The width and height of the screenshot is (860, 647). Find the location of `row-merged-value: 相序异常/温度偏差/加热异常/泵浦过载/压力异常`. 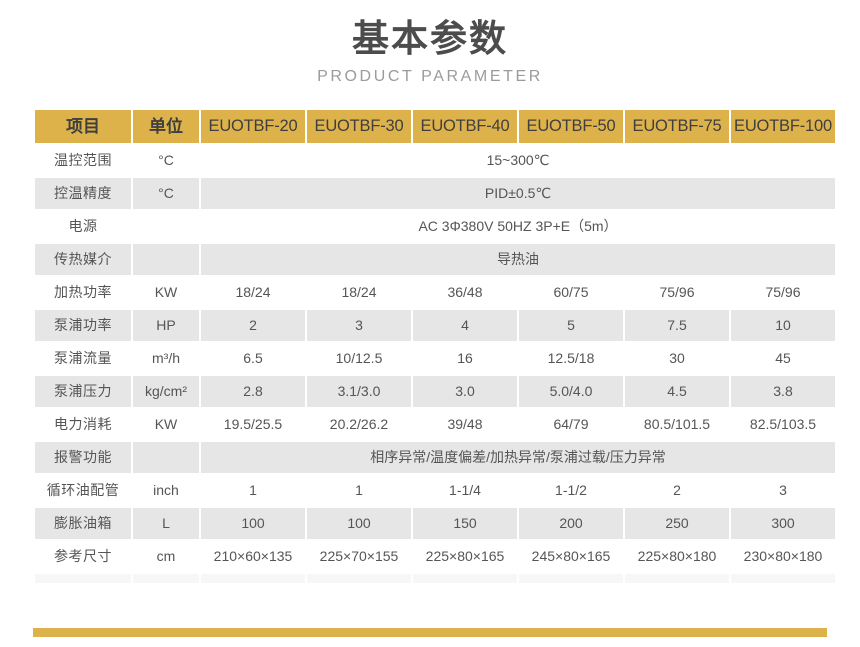

row-merged-value: 相序异常/温度偏差/加热异常/泵浦过载/压力异常 is located at coordinates (518, 457).